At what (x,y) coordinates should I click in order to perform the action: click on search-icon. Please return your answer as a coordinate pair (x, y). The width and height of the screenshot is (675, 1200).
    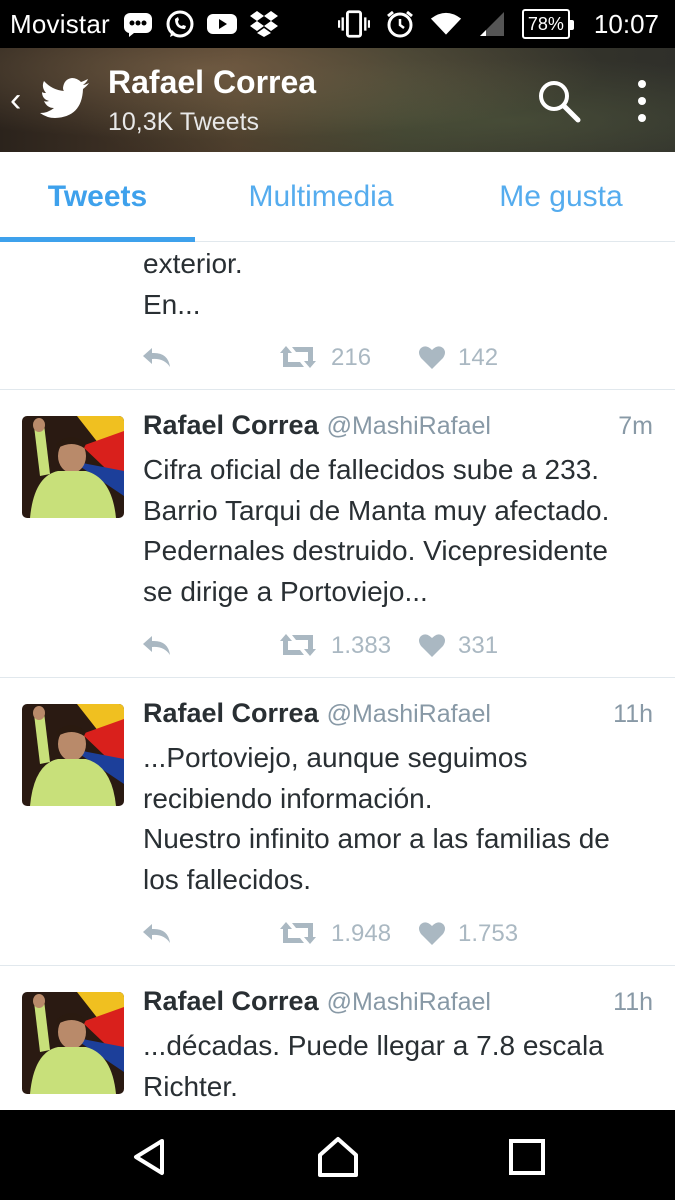
    Looking at the image, I should click on (559, 101).